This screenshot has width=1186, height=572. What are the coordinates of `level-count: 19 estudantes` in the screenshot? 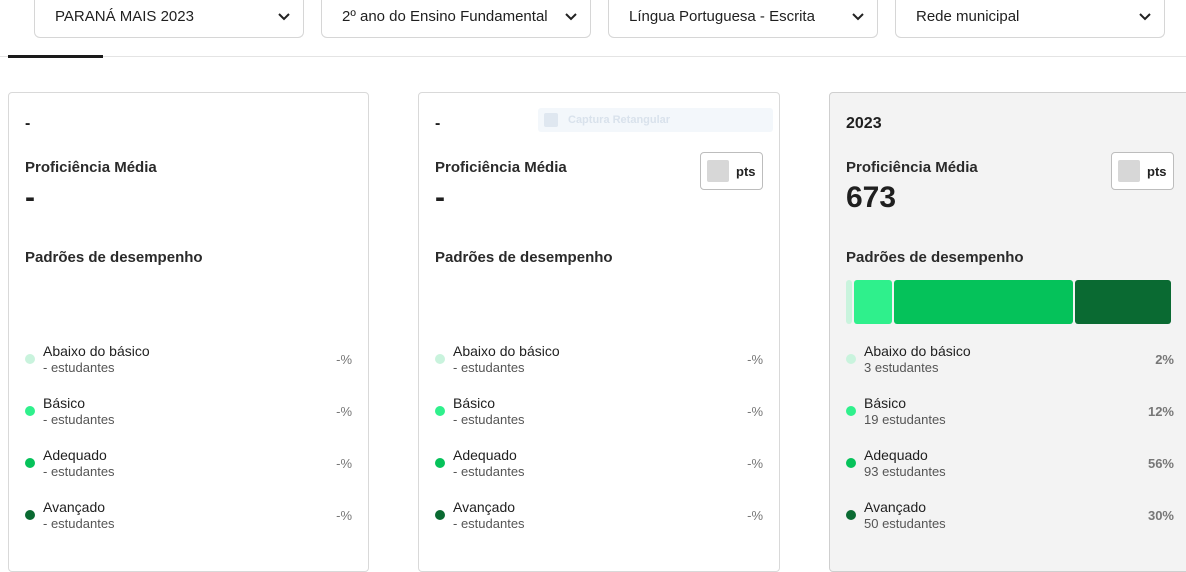 It's located at (905, 419).